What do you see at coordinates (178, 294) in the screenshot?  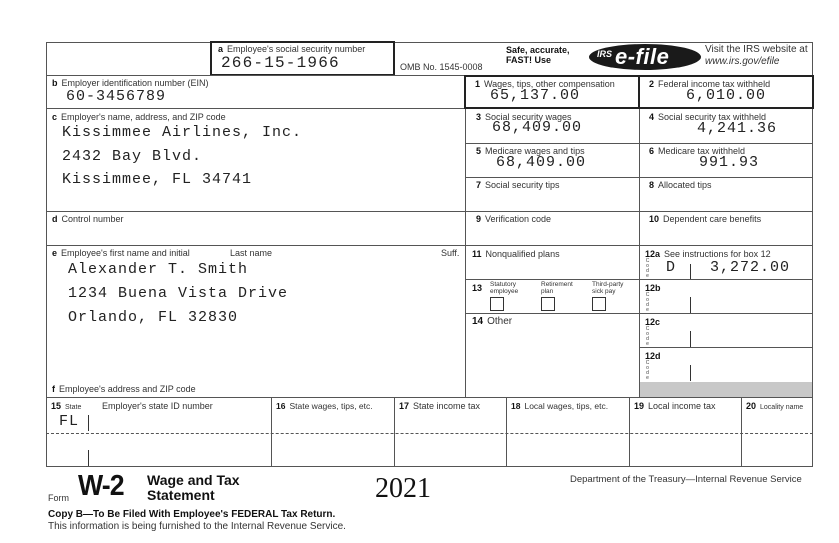 I see `employee-street-line: 1234 Buena Vista Drive` at bounding box center [178, 294].